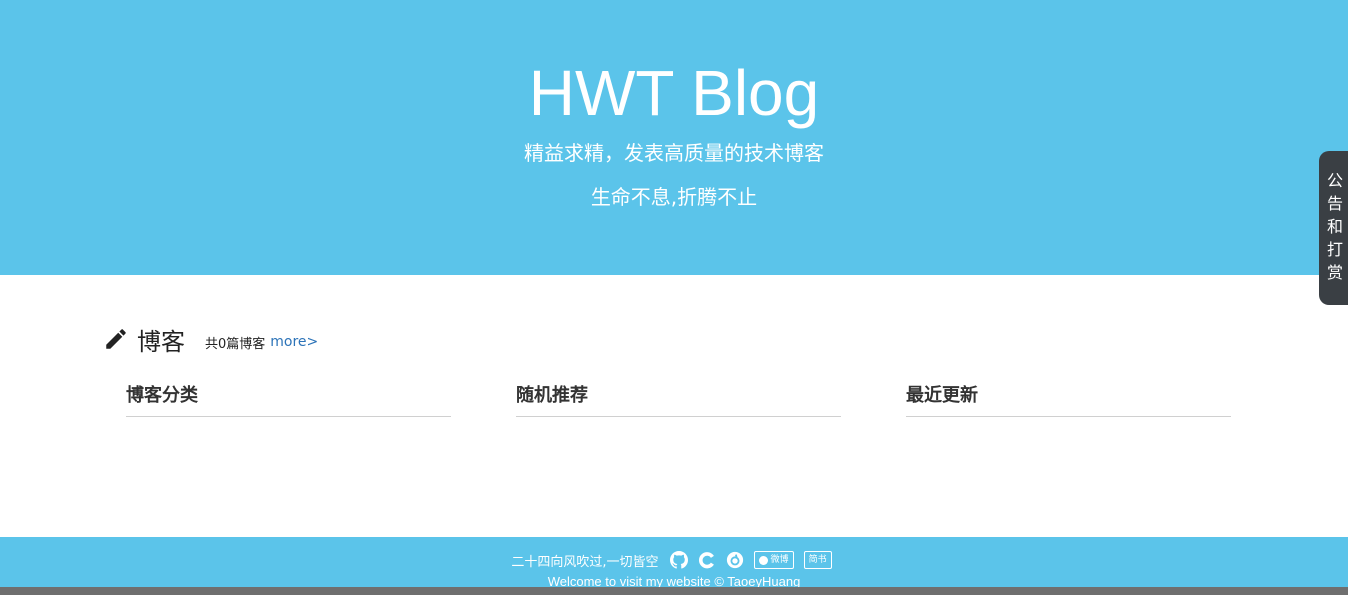 This screenshot has width=1348, height=595. I want to click on weibo-badge: 微博, so click(773, 560).